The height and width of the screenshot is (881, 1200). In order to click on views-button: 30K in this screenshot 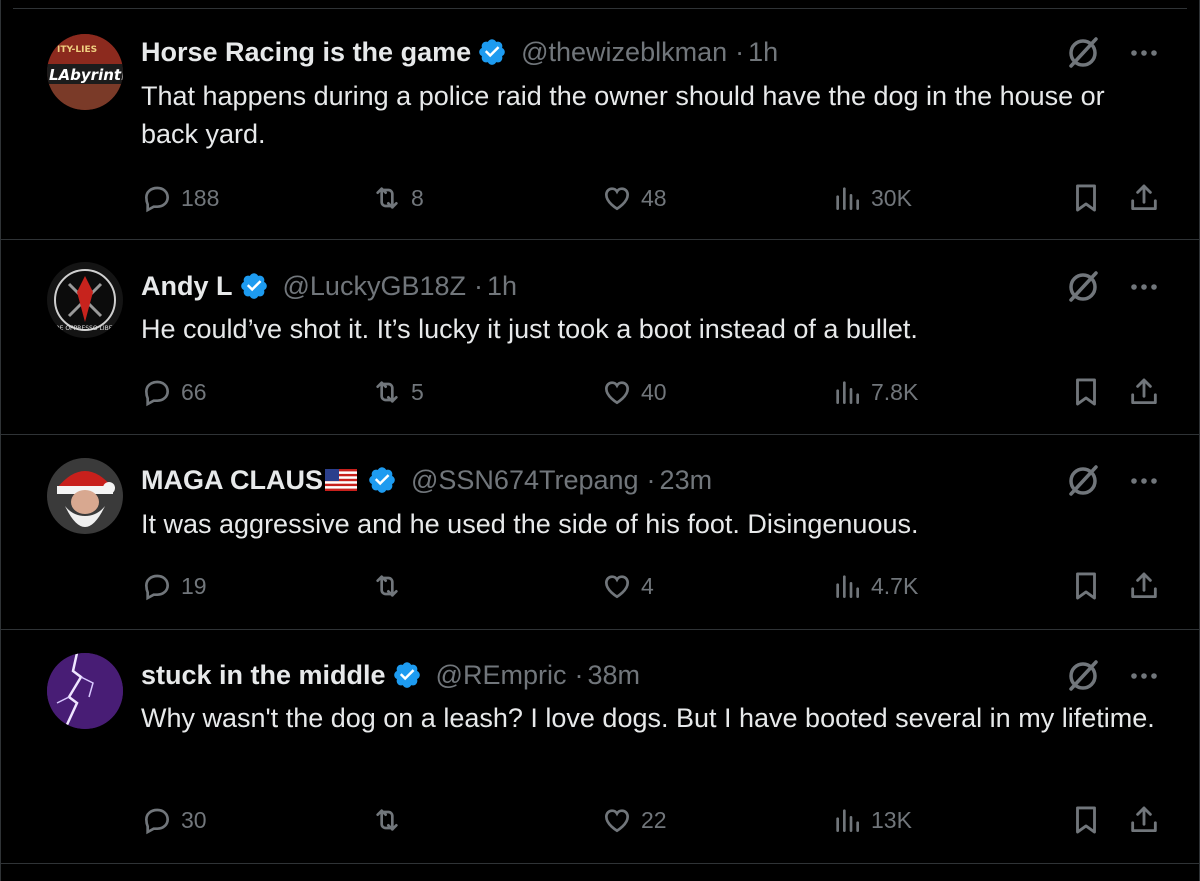, I will do `click(871, 198)`.